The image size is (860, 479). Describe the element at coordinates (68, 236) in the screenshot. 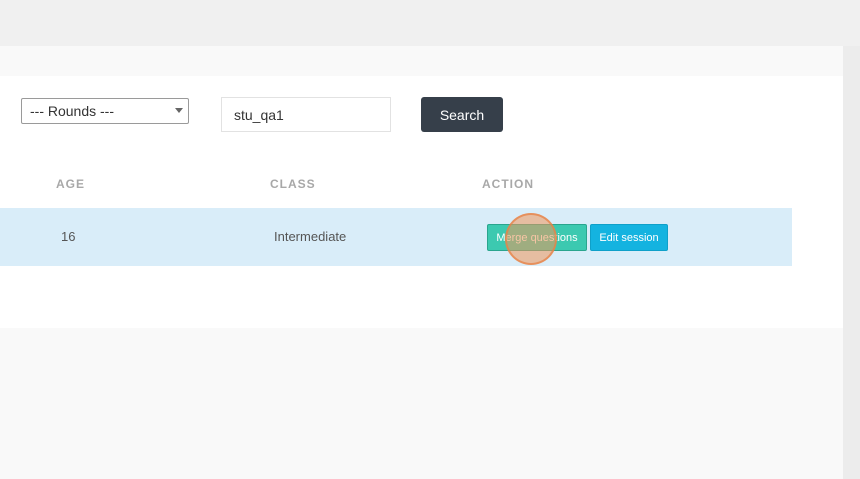

I see `cell-age: 16` at that location.